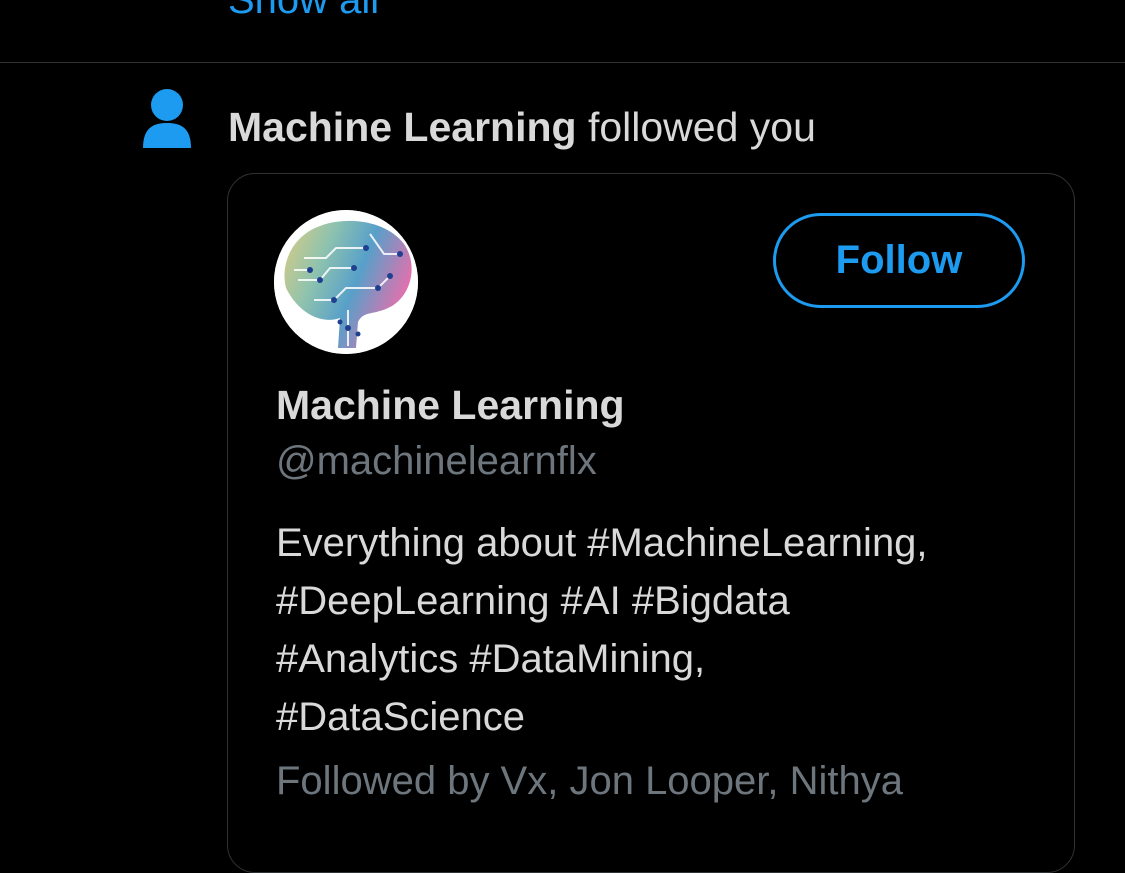  I want to click on notification-action: followed you, so click(701, 127).